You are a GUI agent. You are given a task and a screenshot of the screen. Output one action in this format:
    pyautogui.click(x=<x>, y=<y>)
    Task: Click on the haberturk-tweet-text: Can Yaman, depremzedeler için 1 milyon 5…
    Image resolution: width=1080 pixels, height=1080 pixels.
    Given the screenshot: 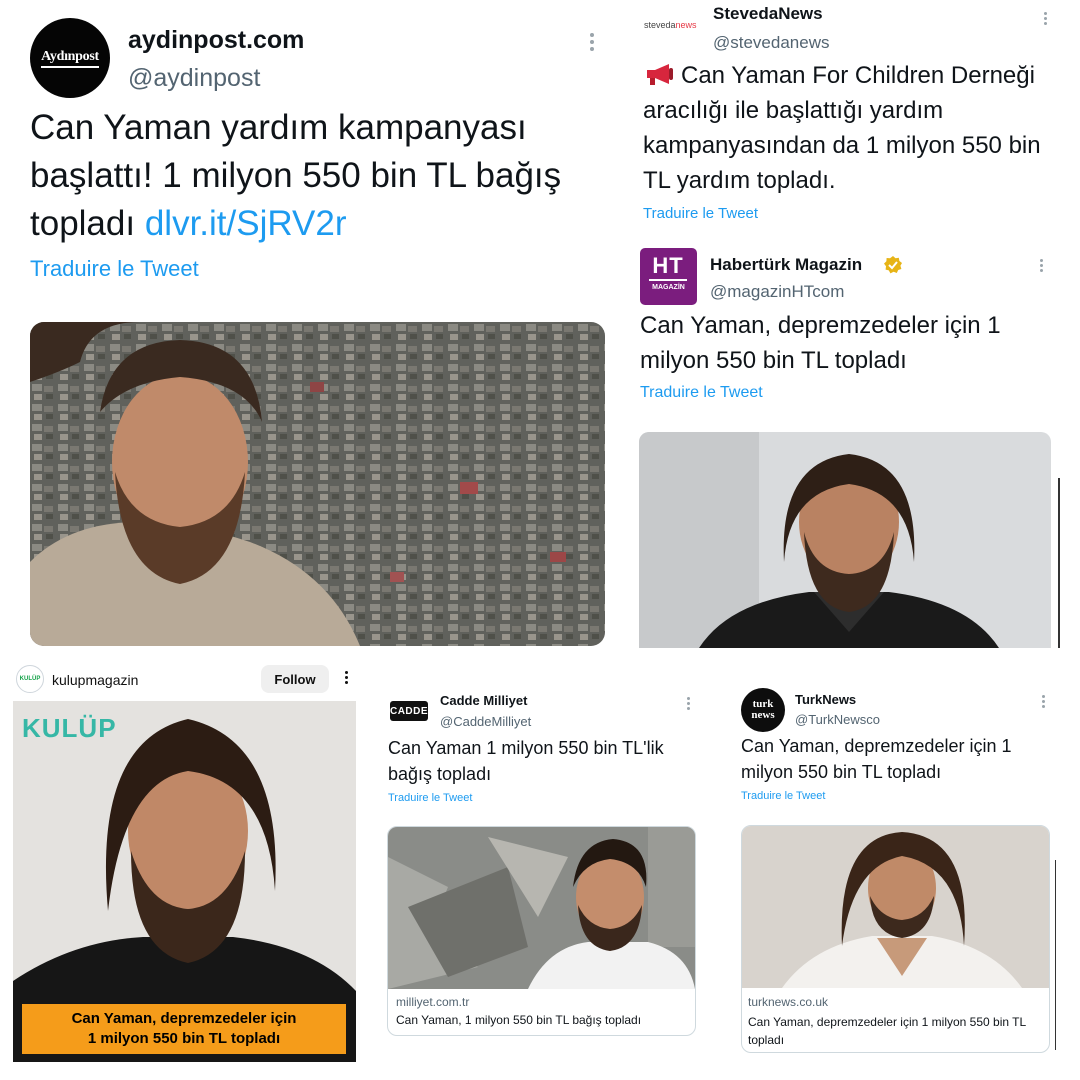 What is the action you would take?
    pyautogui.click(x=820, y=343)
    